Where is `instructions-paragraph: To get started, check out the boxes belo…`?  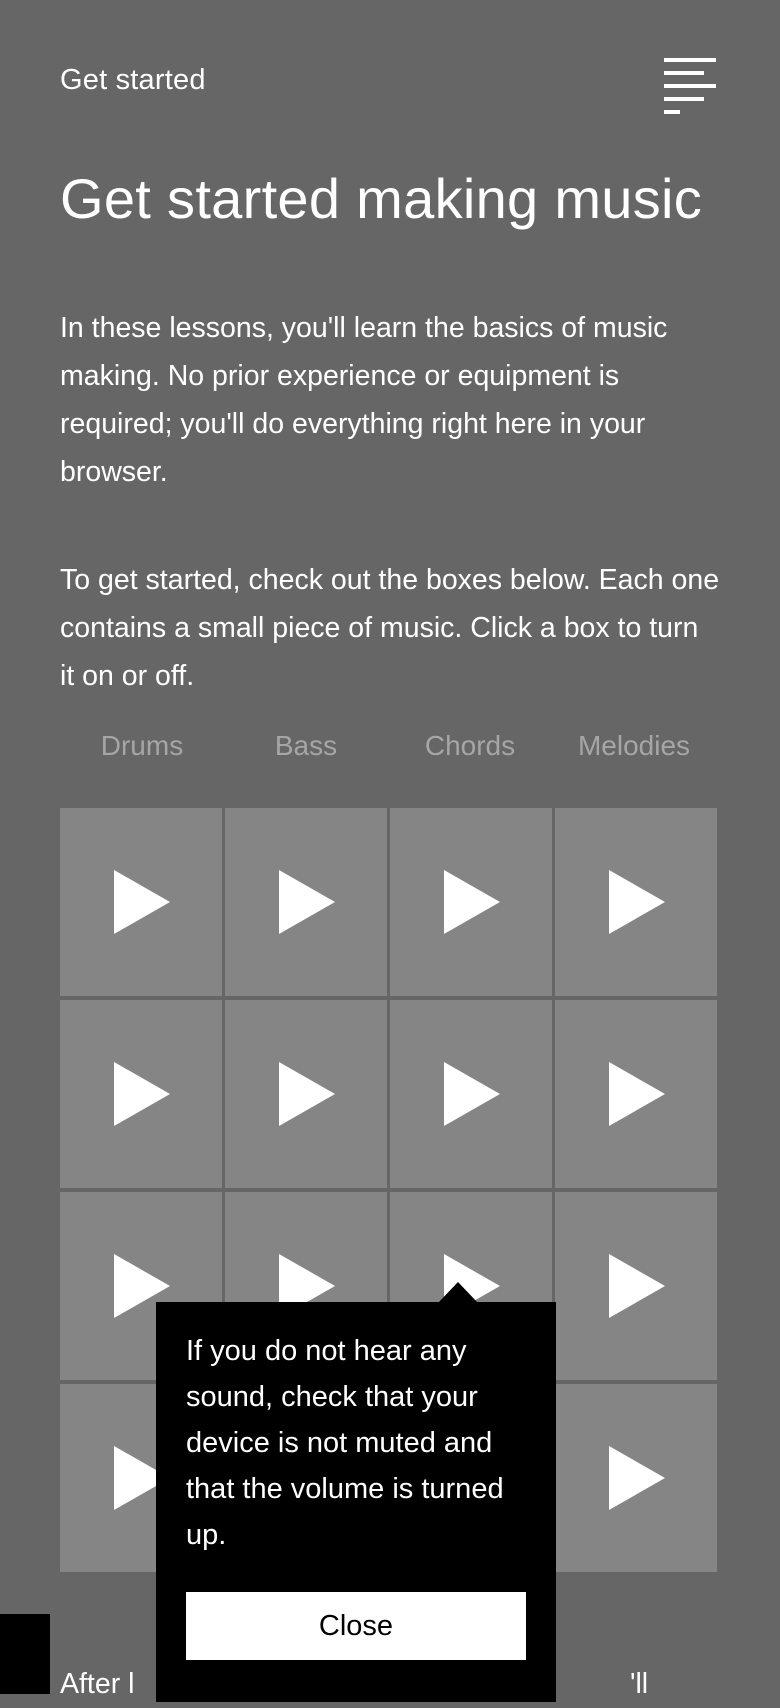
instructions-paragraph: To get started, check out the boxes belo… is located at coordinates (390, 628).